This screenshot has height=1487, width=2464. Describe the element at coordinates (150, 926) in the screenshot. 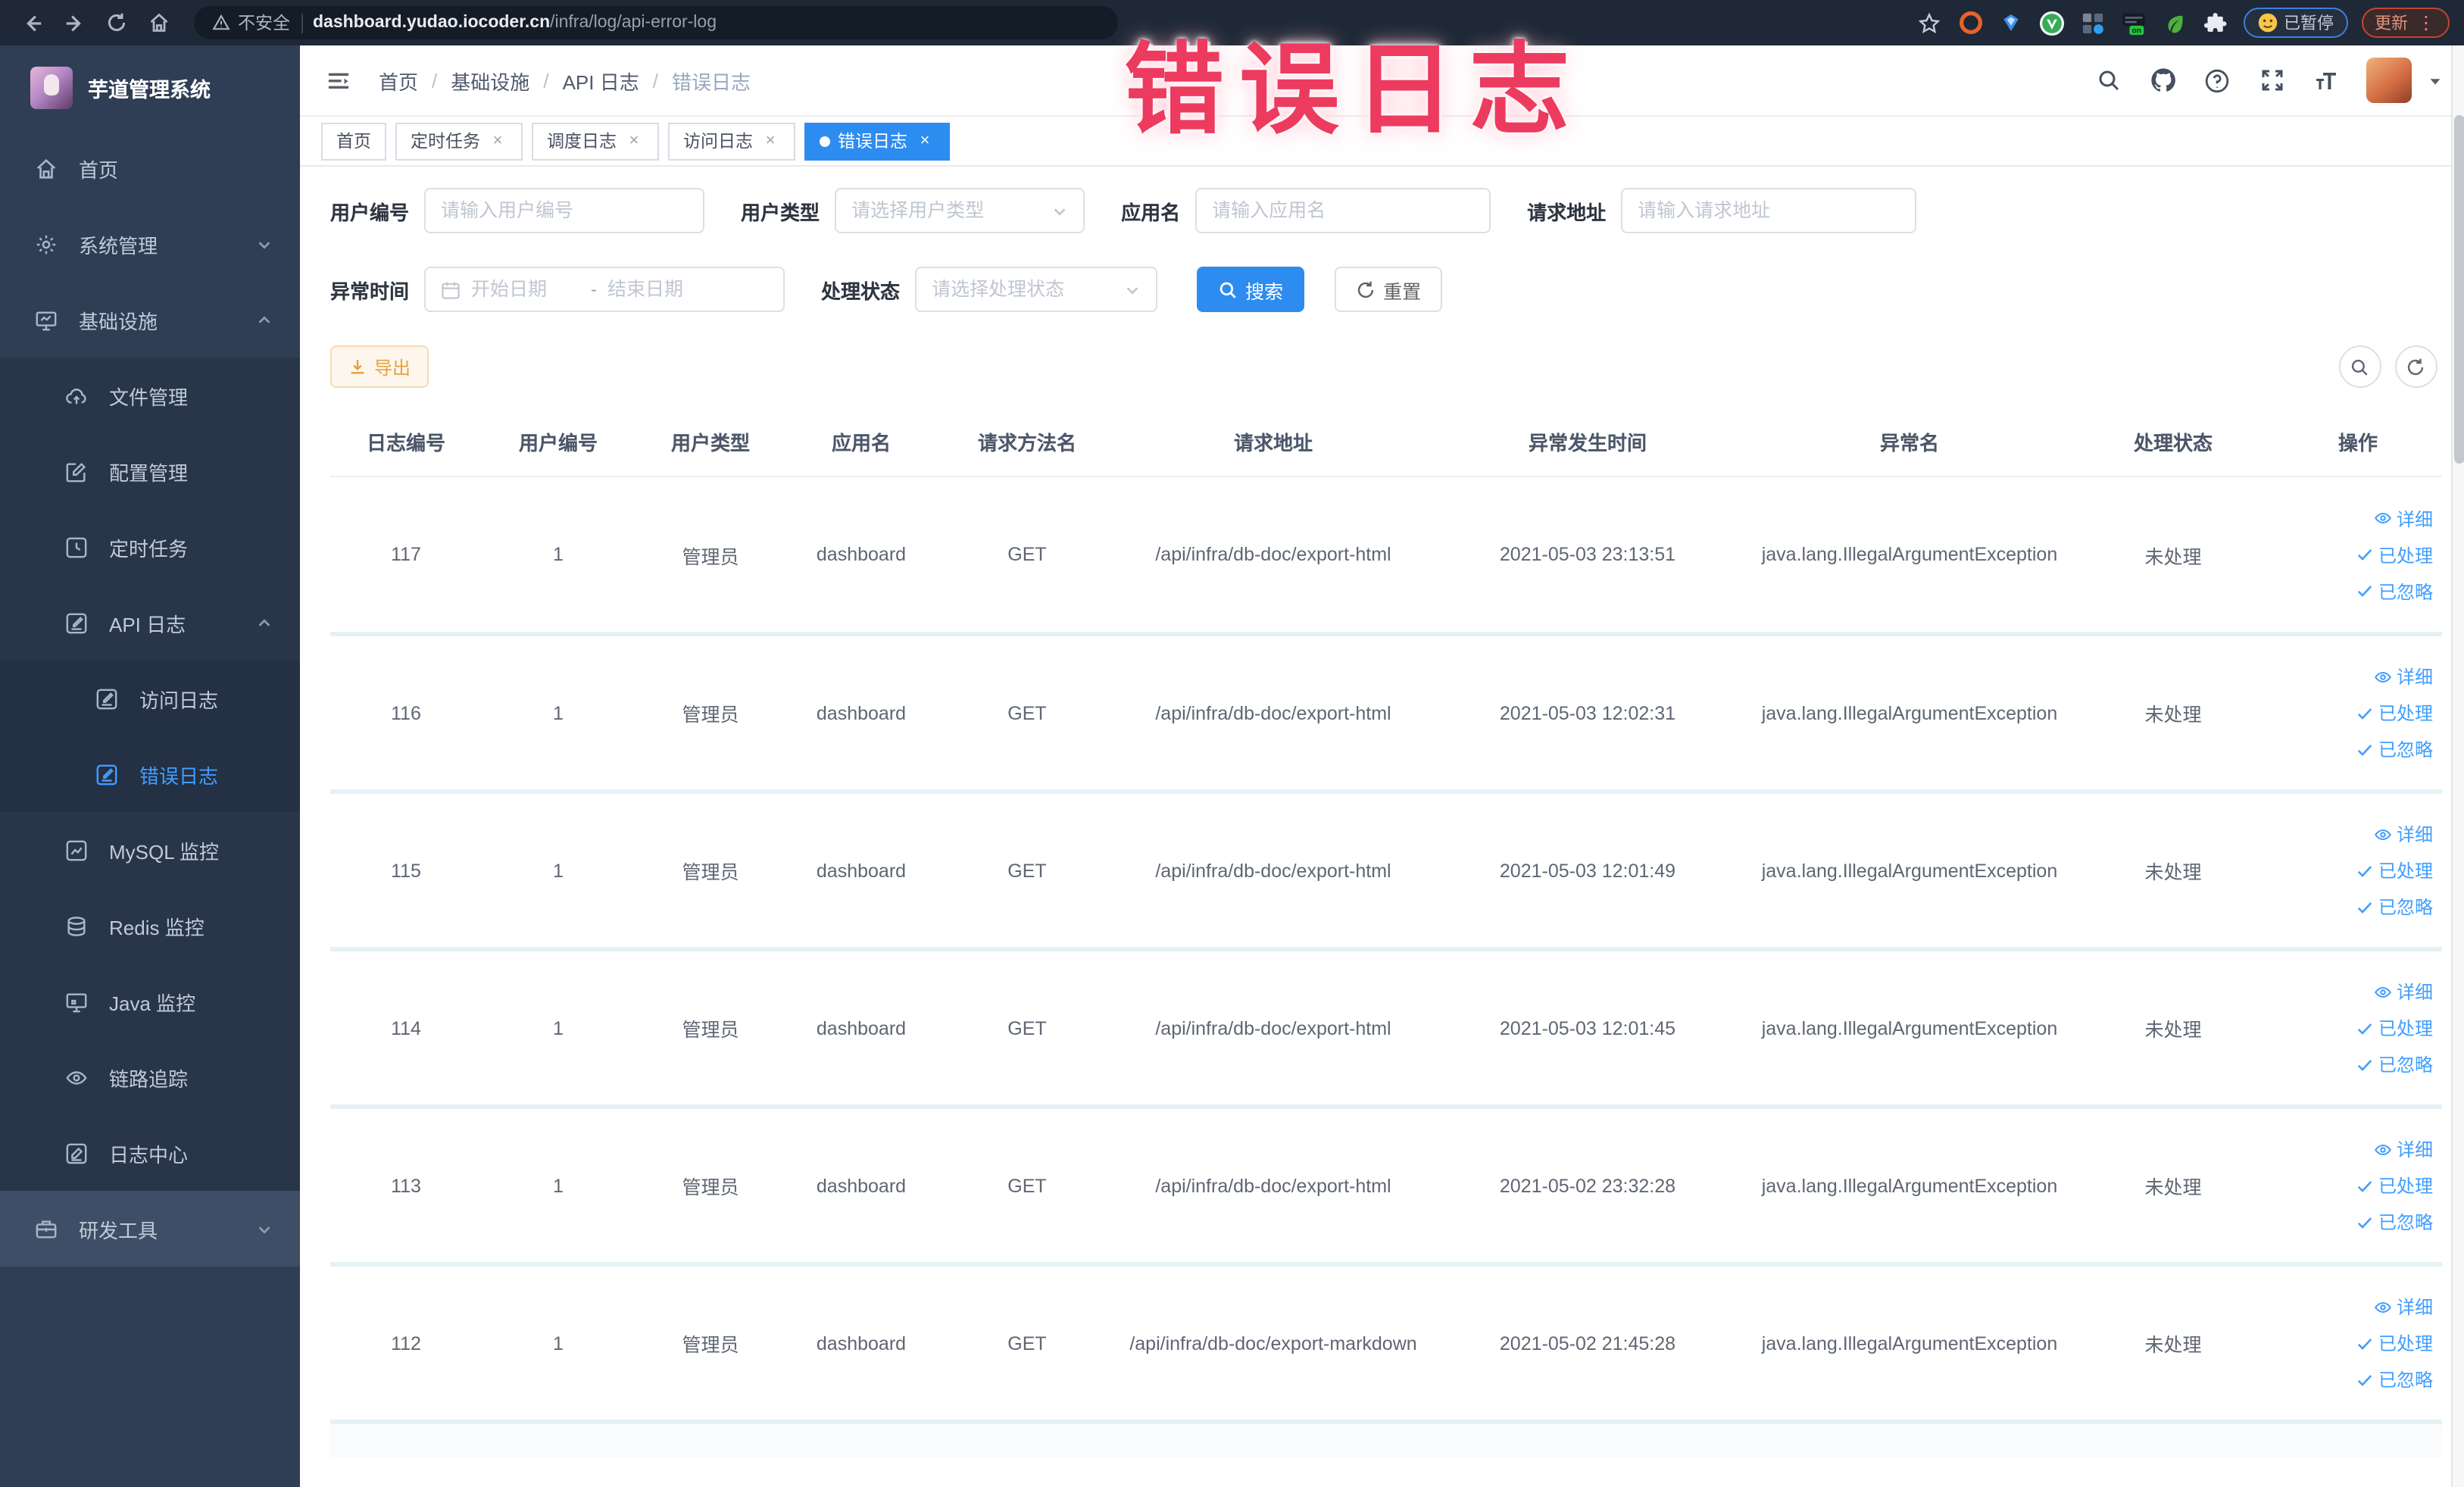

I see `sidebar-item-redis-monitor: Redis 监控` at that location.